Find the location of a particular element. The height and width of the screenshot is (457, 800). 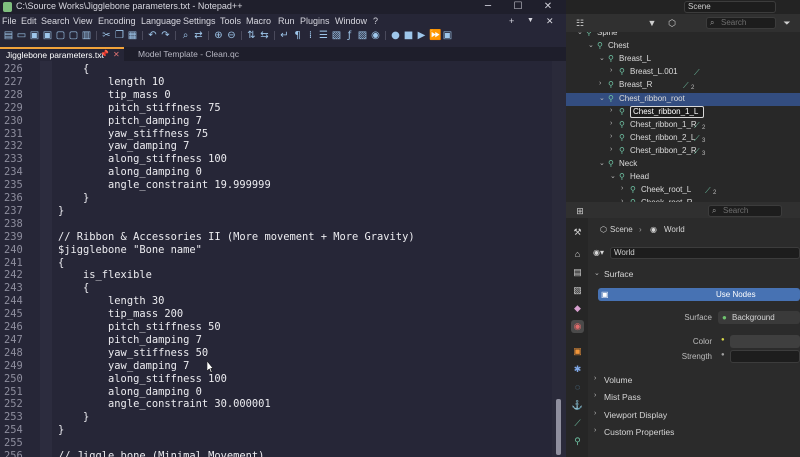

save-all-icon: ▣ is located at coordinates (47, 35).